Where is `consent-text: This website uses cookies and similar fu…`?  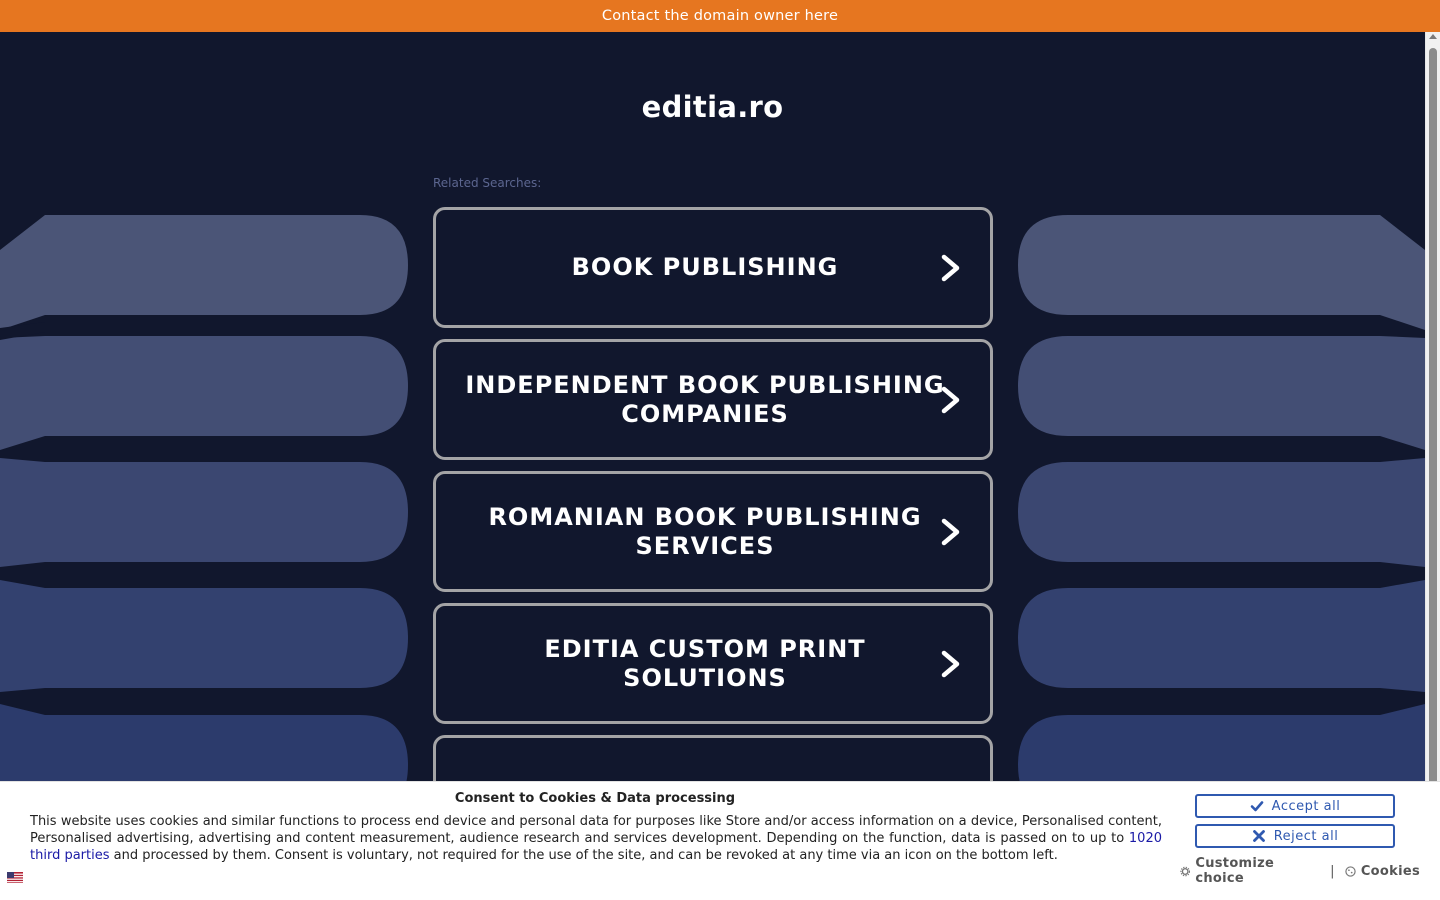 consent-text: This website uses cookies and similar fu… is located at coordinates (596, 838).